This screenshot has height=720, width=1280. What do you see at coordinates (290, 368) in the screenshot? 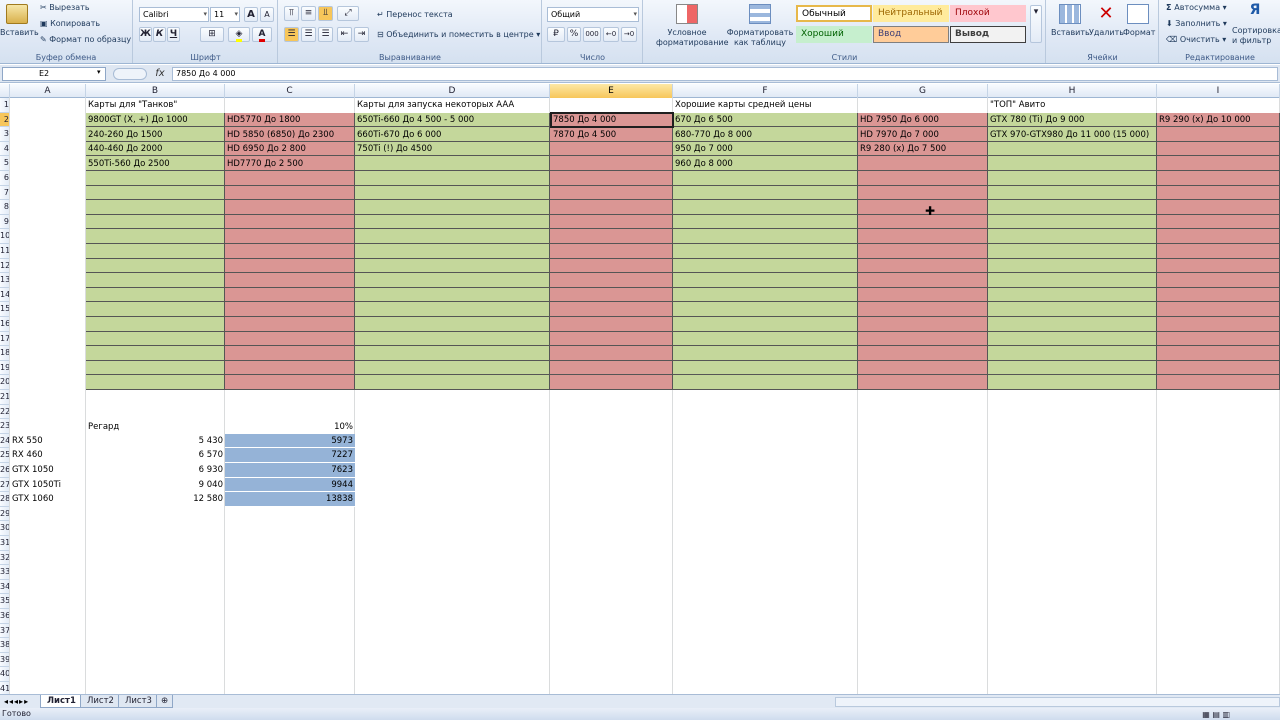
I see `fill-c19` at bounding box center [290, 368].